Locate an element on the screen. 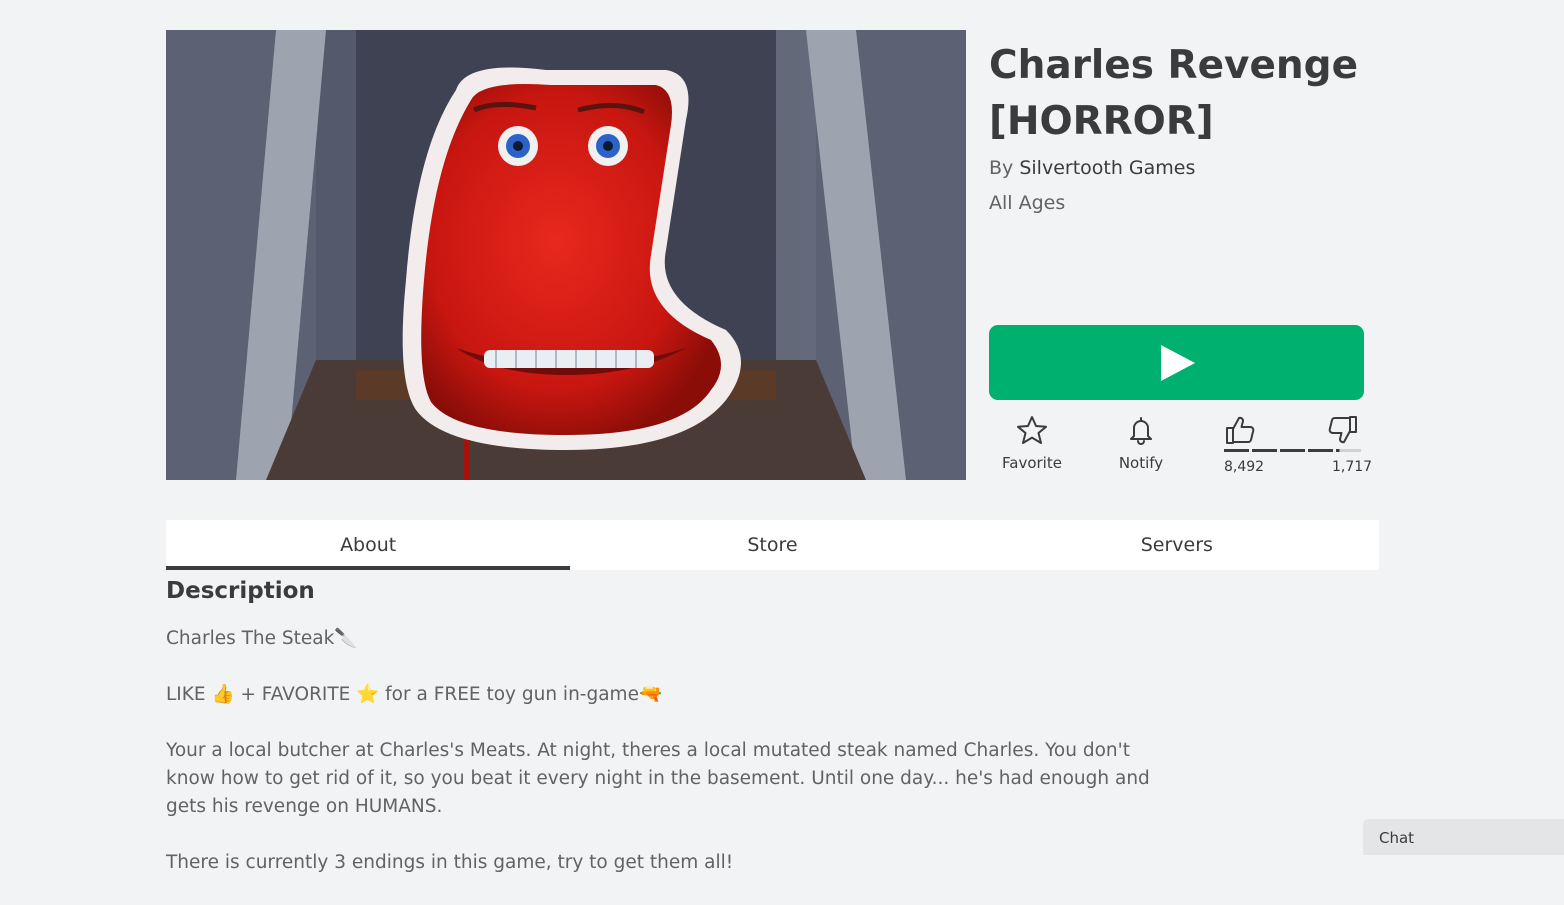 This screenshot has width=1564, height=905. creator-line: By Silvertooth Games is located at coordinates (1092, 168).